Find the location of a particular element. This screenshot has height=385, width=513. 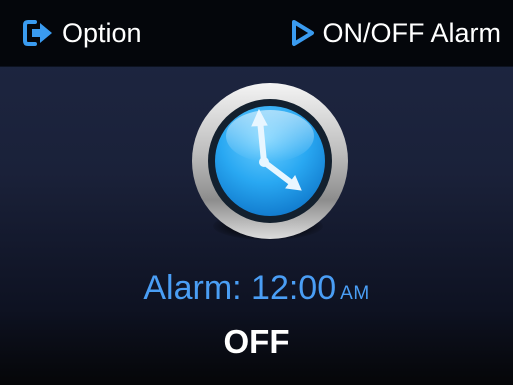

alarm-time: 12:00 is located at coordinates (294, 288).